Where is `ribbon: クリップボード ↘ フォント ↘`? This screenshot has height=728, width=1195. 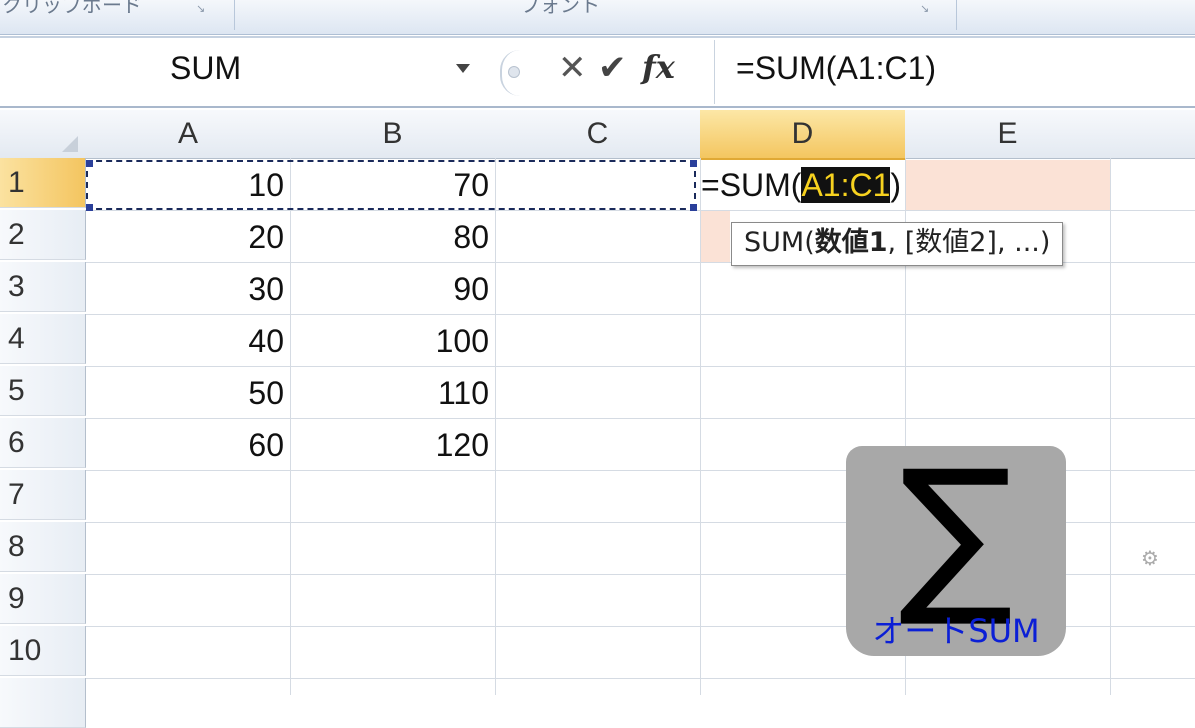
ribbon: クリップボード ↘ フォント ↘ is located at coordinates (597, 17).